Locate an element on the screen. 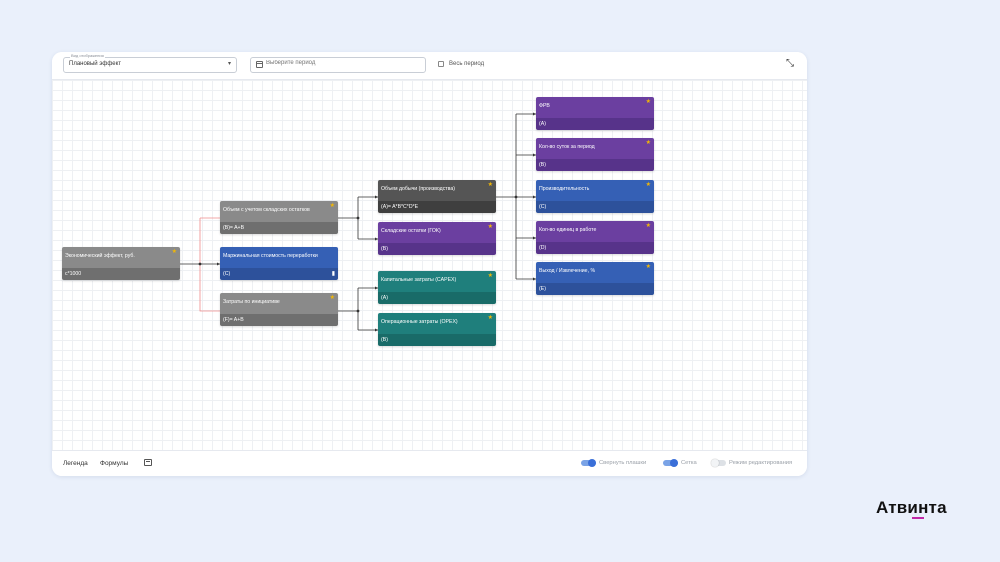 Image resolution: width=1000 pixels, height=562 pixels. node-capex: Капитальные затраты (CAPEX) ★ (A) is located at coordinates (437, 287).